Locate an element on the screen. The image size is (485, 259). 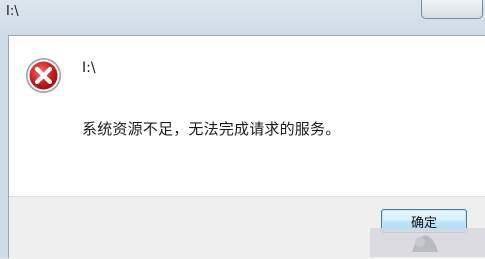
close-button is located at coordinates (452, 9).